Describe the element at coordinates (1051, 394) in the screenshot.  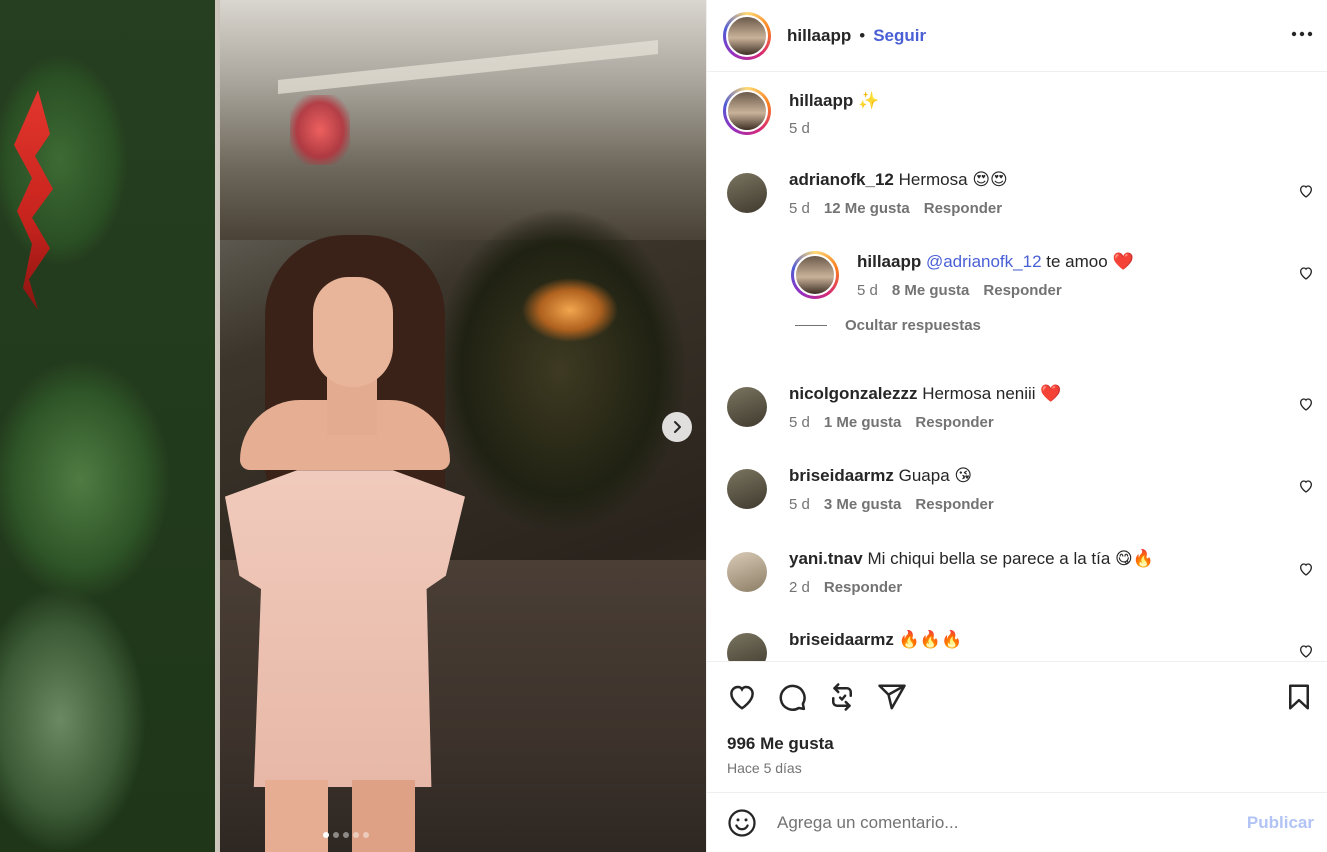
I see `comment-emoji: ❤️` at that location.